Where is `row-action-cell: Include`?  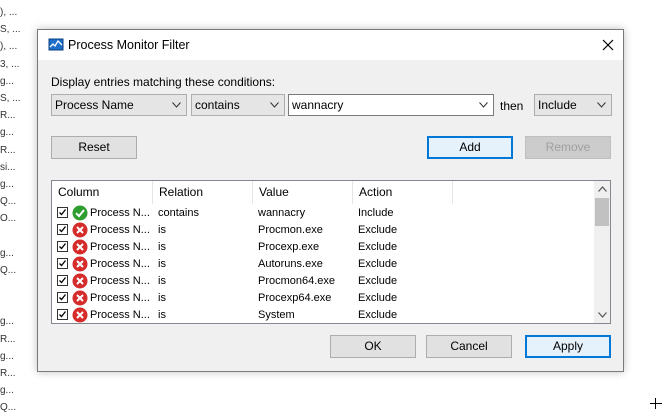
row-action-cell: Include is located at coordinates (376, 213).